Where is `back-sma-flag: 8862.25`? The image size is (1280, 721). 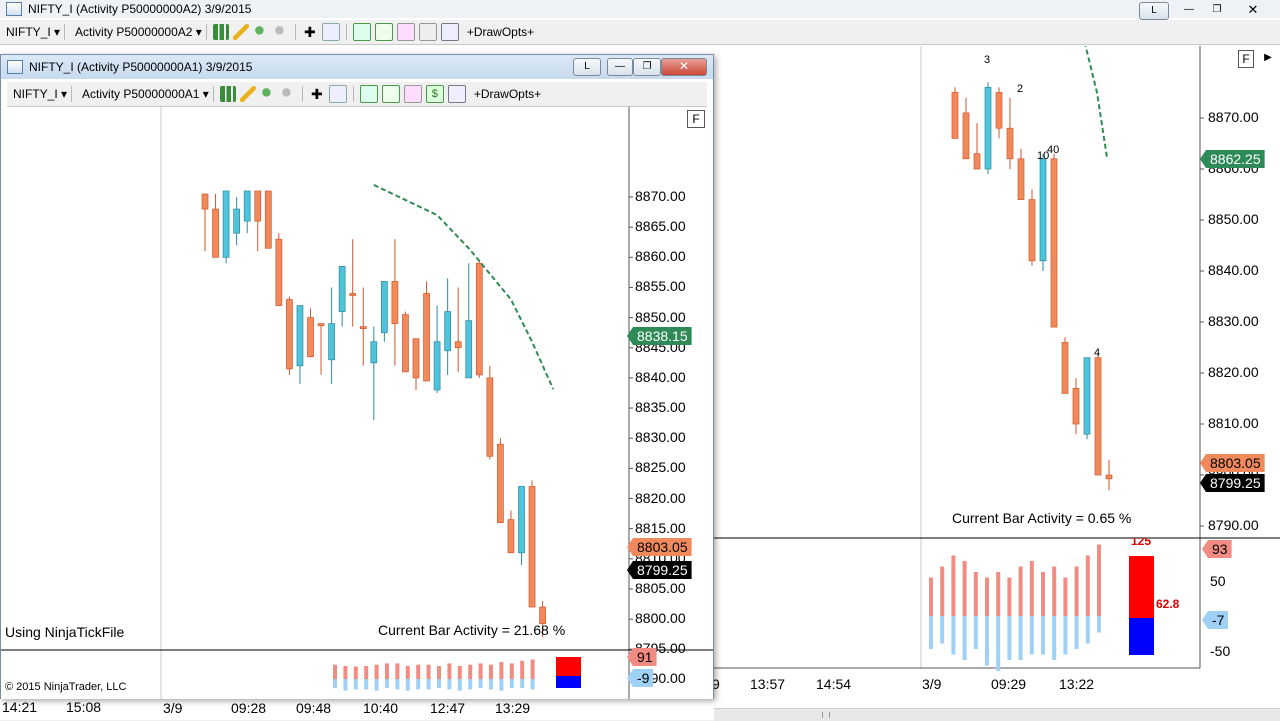 back-sma-flag: 8862.25 is located at coordinates (1232, 159).